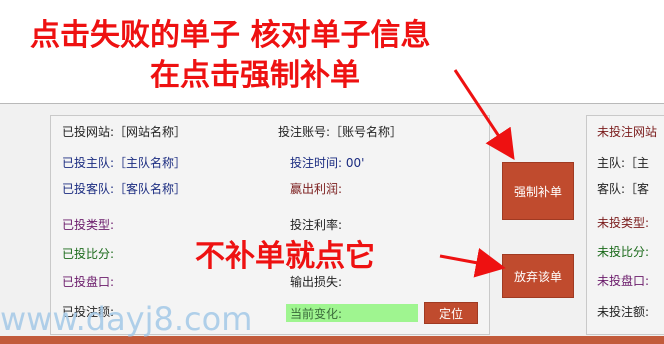  What do you see at coordinates (316, 314) in the screenshot?
I see `current-change-label: 当前变化:` at bounding box center [316, 314].